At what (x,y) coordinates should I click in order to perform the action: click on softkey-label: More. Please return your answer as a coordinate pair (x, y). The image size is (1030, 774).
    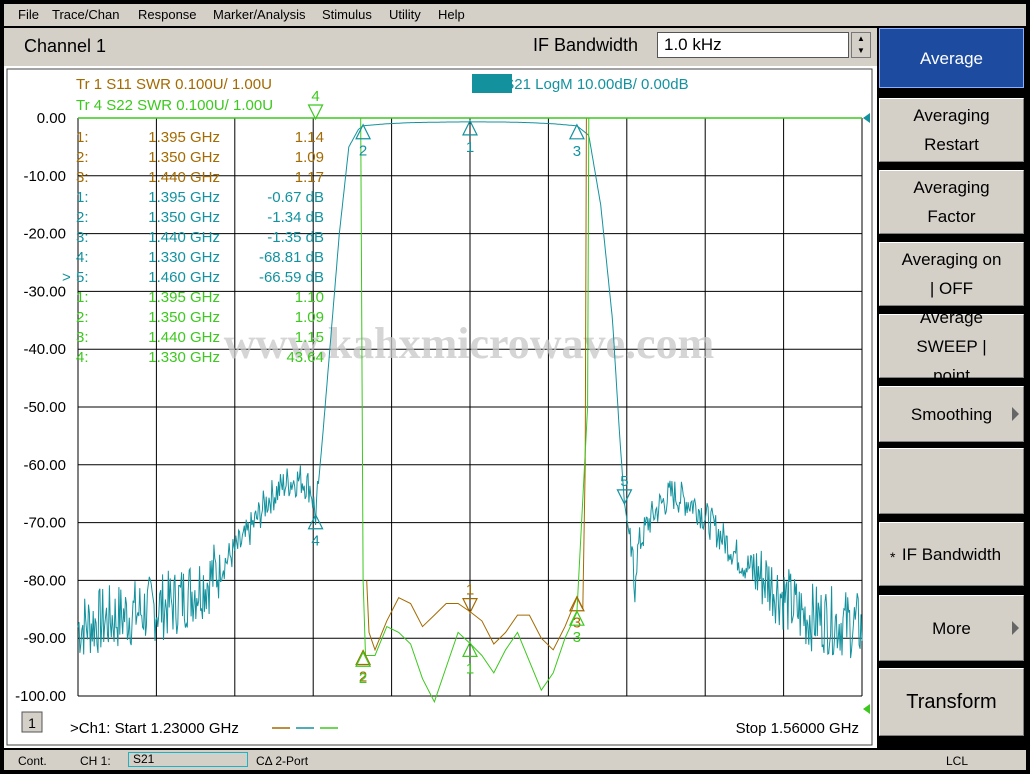
    Looking at the image, I should click on (951, 628).